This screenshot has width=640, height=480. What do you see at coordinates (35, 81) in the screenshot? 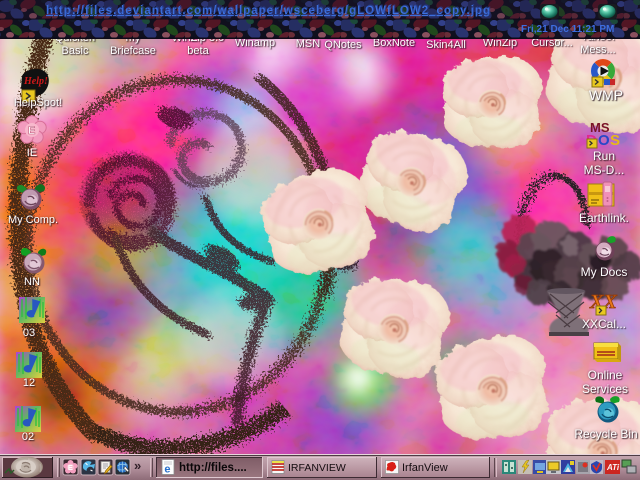
I see `svg-text: Help!` at bounding box center [35, 81].